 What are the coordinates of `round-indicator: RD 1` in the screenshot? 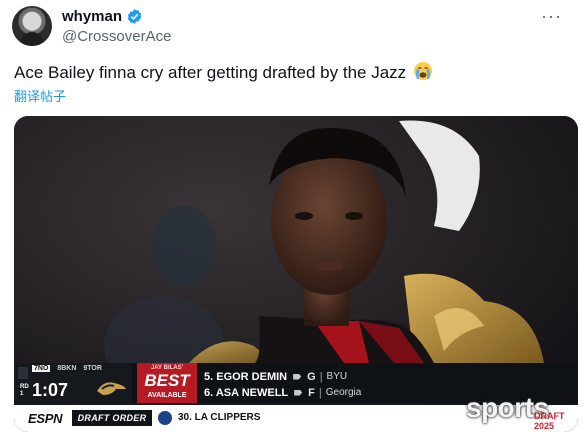 It's located at (24, 391).